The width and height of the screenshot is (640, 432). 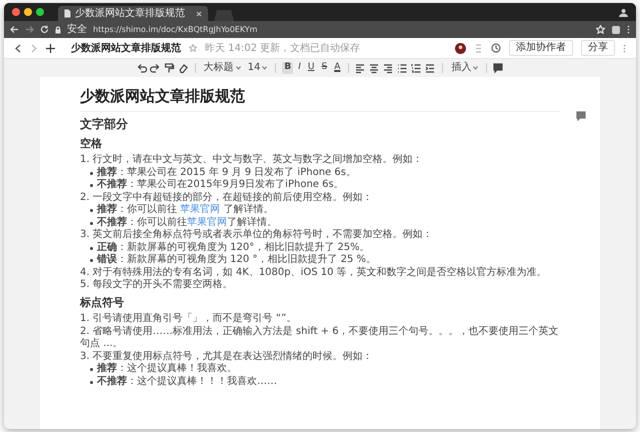 I want to click on browser-tab: 少数派网站文章排版规范, so click(x=133, y=13).